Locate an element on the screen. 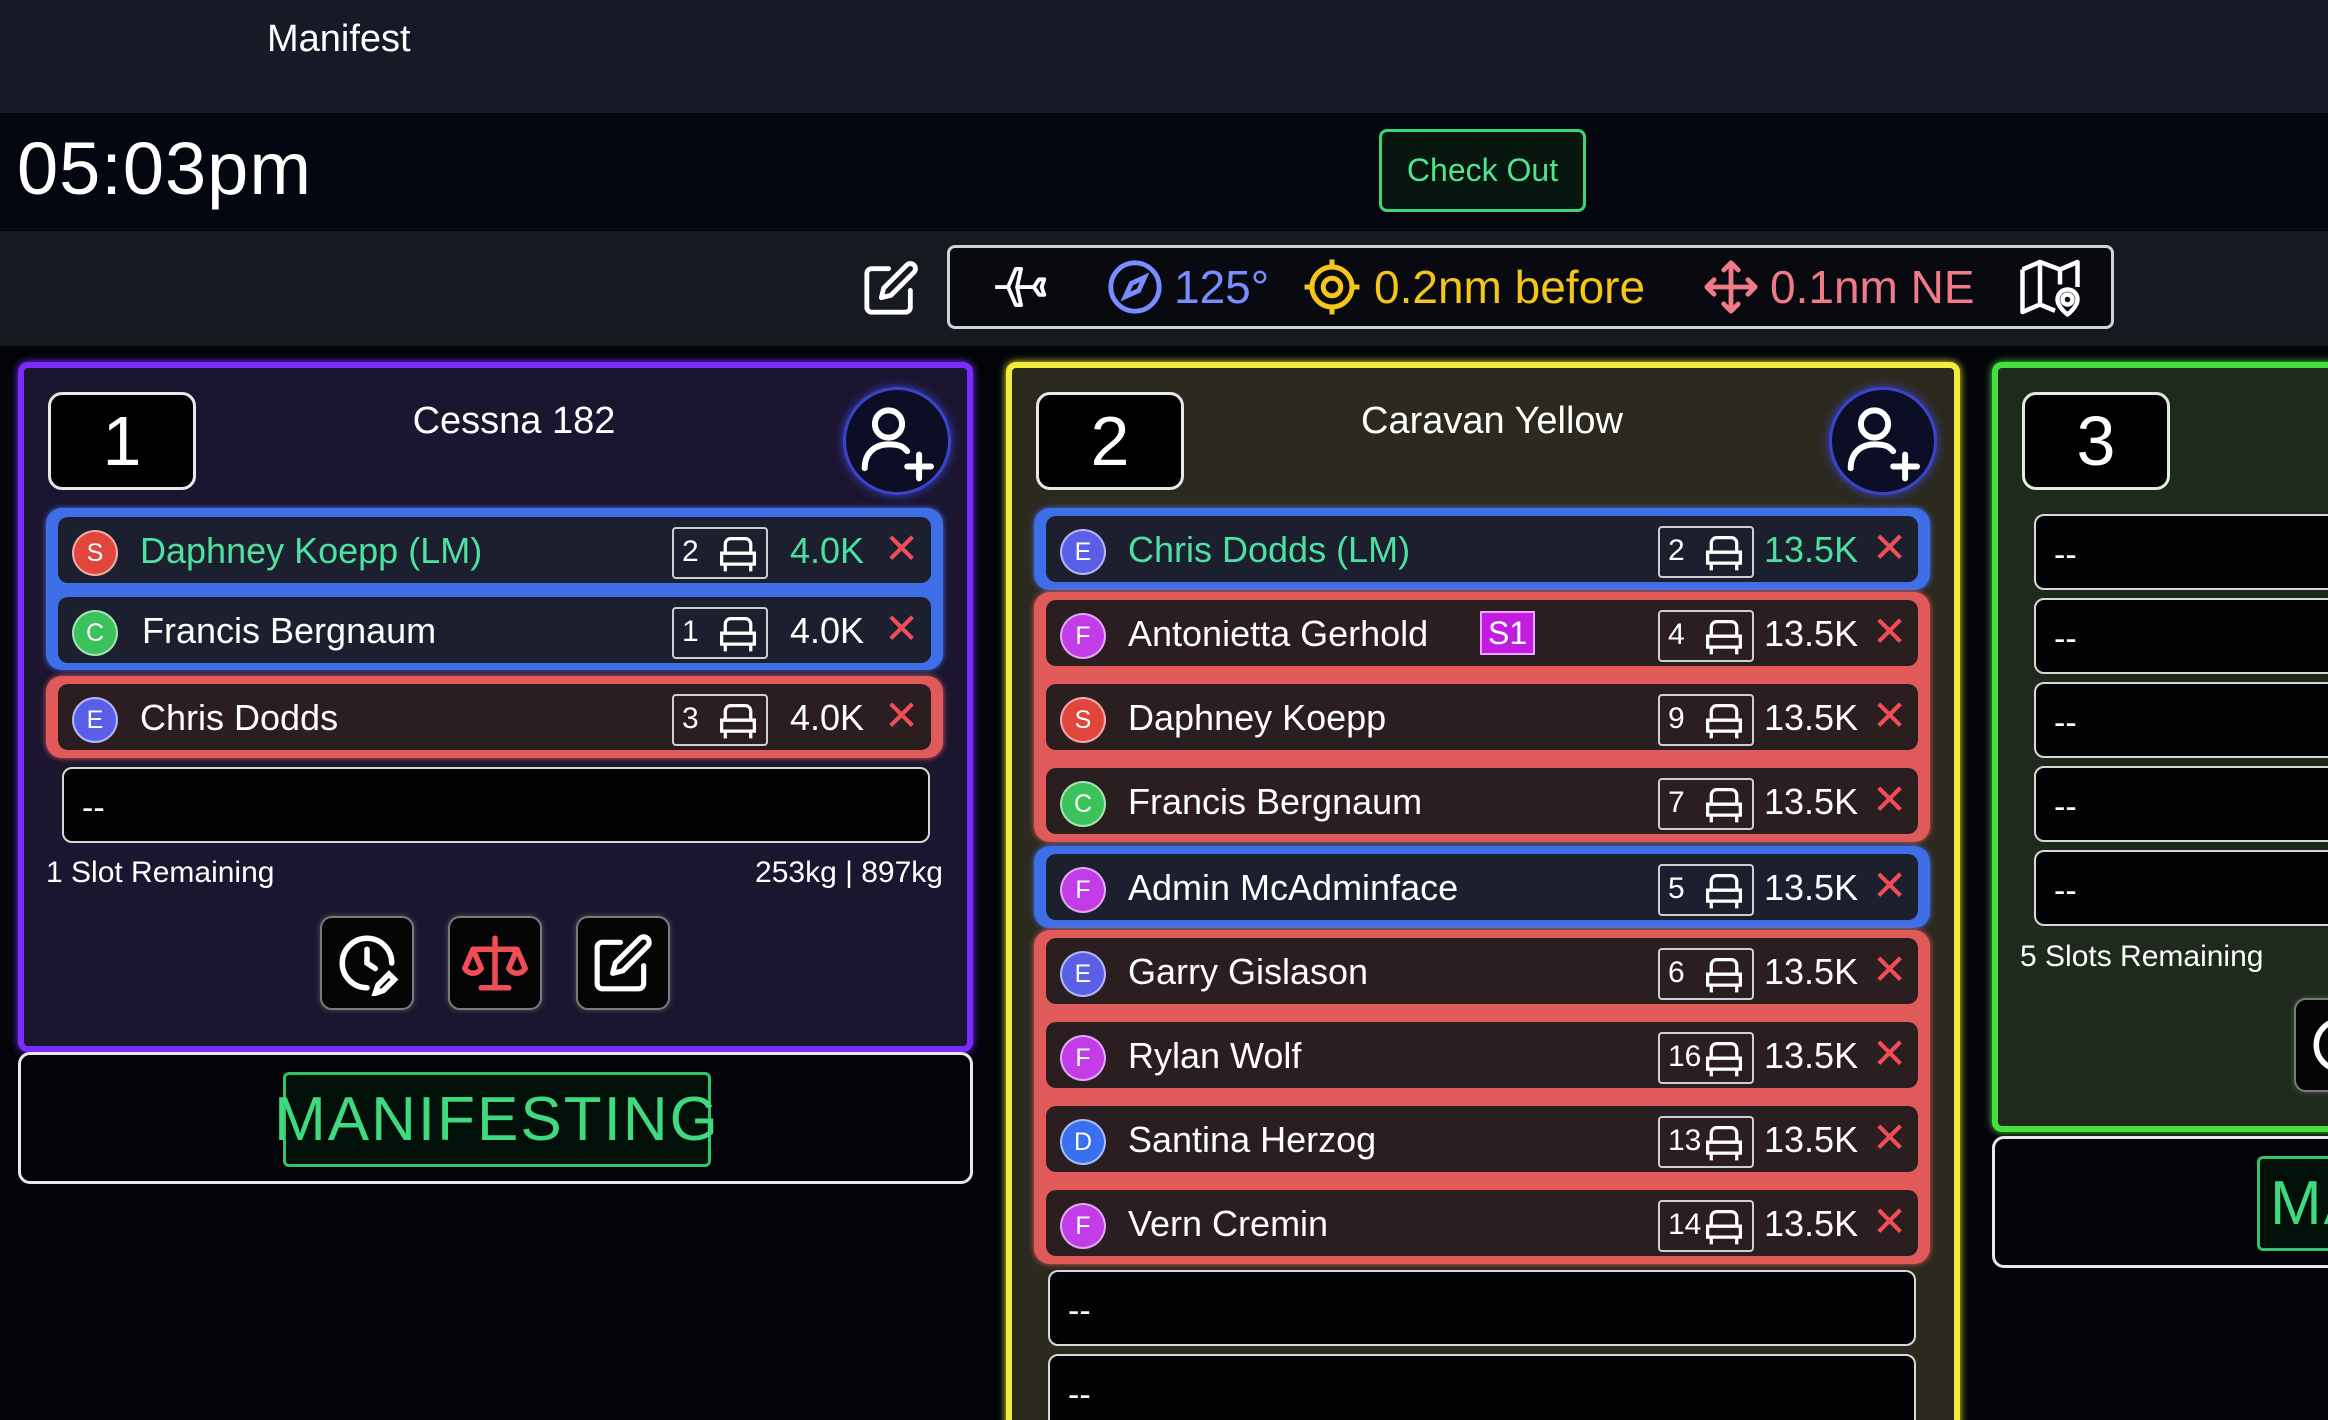 Image resolution: width=2328 pixels, height=1420 pixels. list-item: C Francis Bergnaum 1 4.0K ✕ is located at coordinates (494, 630).